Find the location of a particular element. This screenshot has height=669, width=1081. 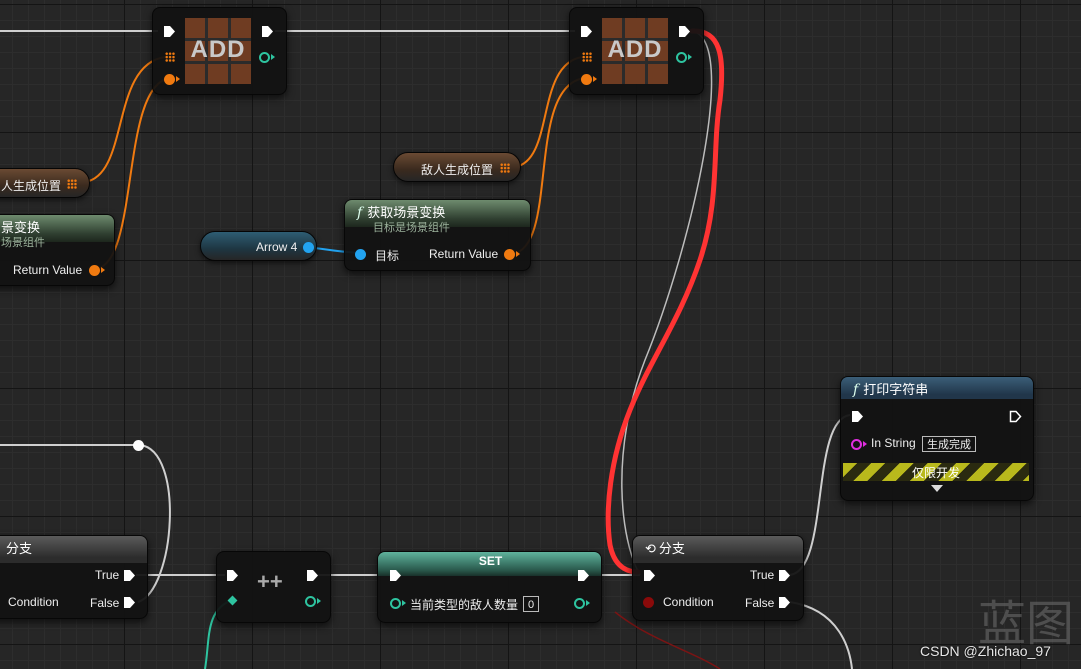

variable-spawn-location: 敌人生成位置 is located at coordinates (457, 167).